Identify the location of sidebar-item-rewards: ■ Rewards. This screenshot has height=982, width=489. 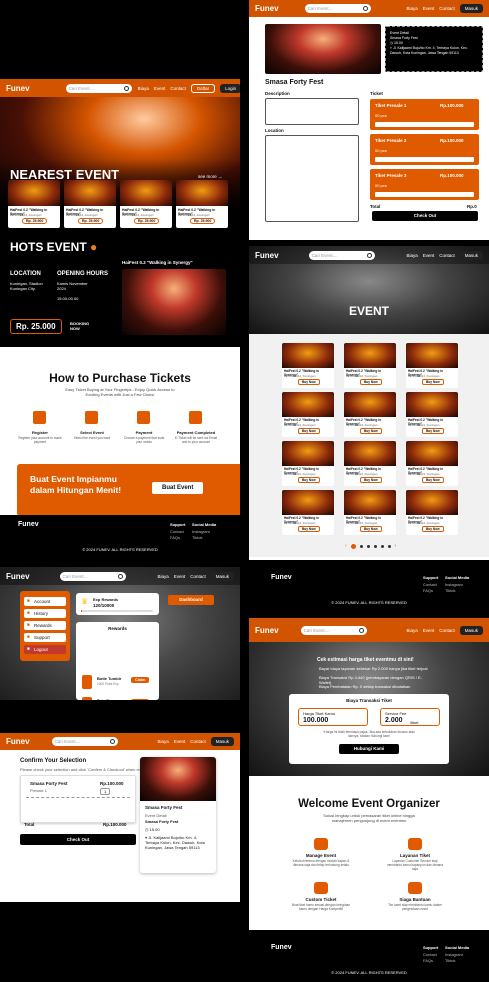
(45, 625).